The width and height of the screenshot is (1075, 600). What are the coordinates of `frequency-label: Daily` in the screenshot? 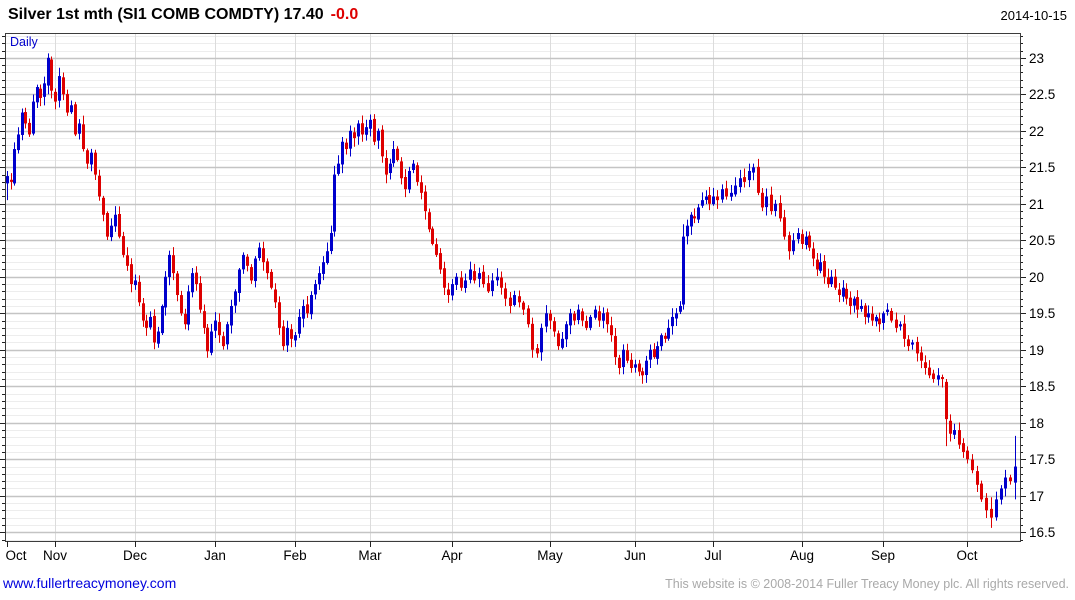 It's located at (24, 42).